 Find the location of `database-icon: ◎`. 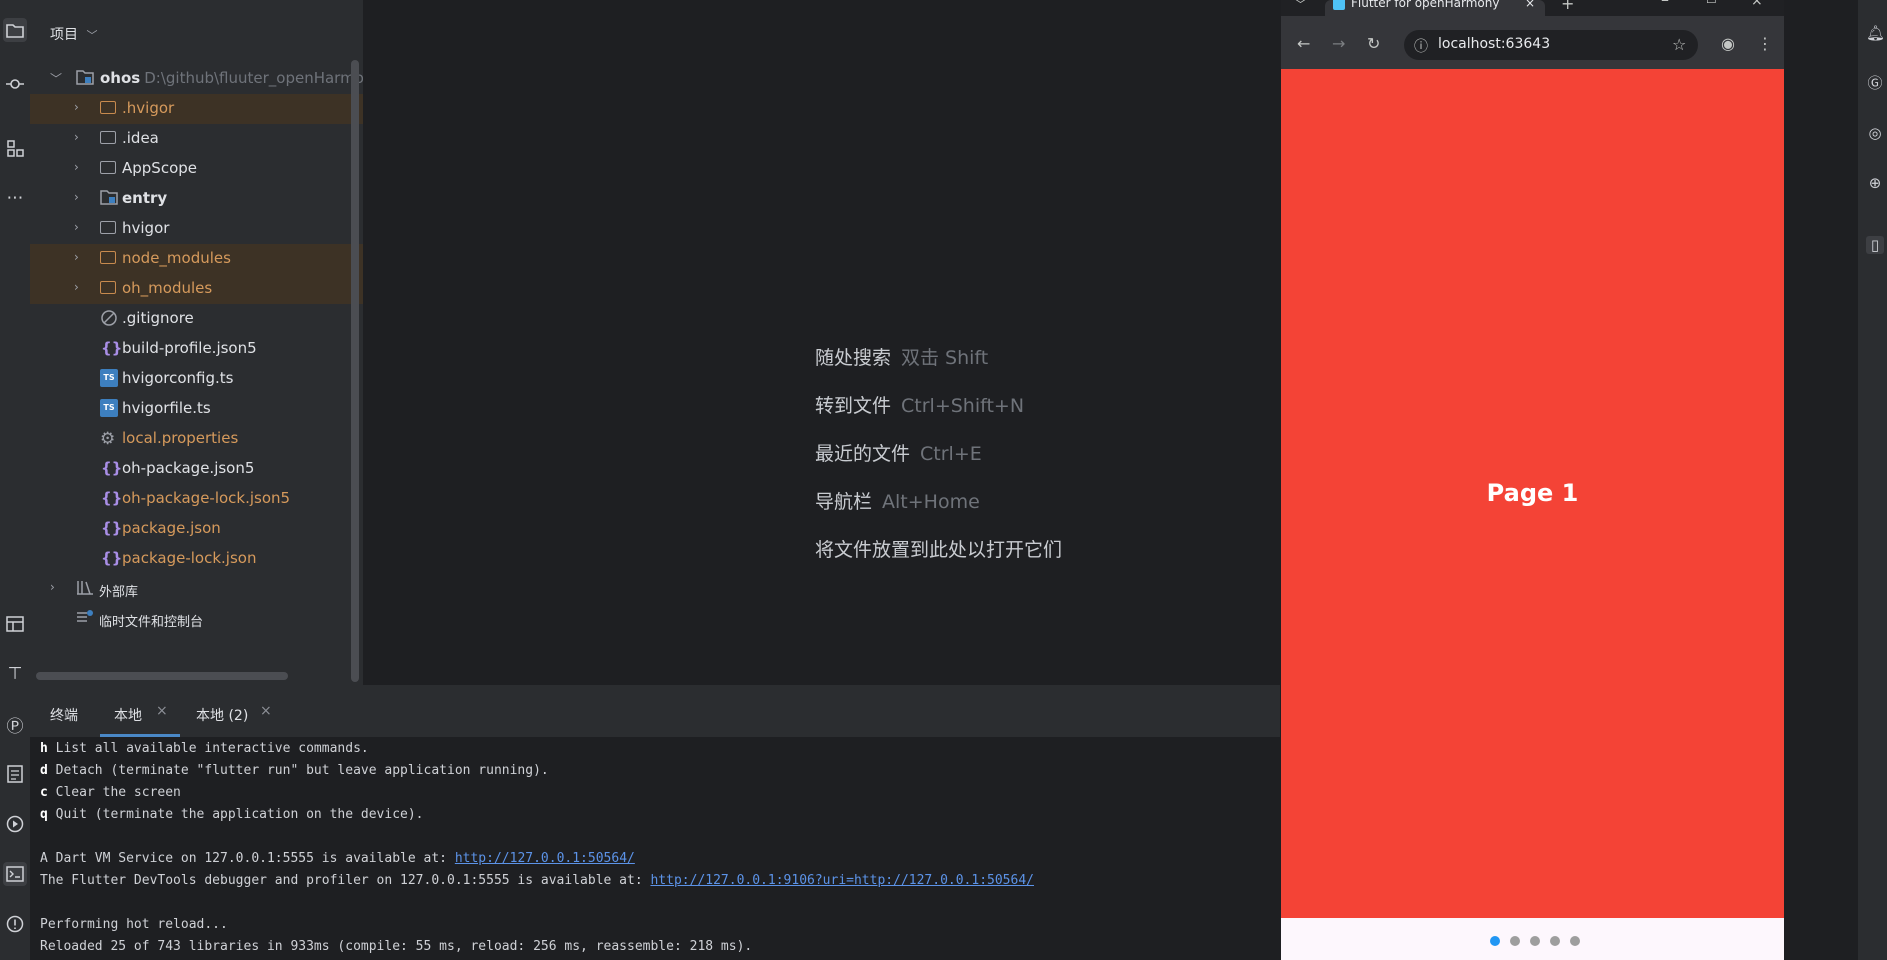

database-icon: ◎ is located at coordinates (1875, 133).